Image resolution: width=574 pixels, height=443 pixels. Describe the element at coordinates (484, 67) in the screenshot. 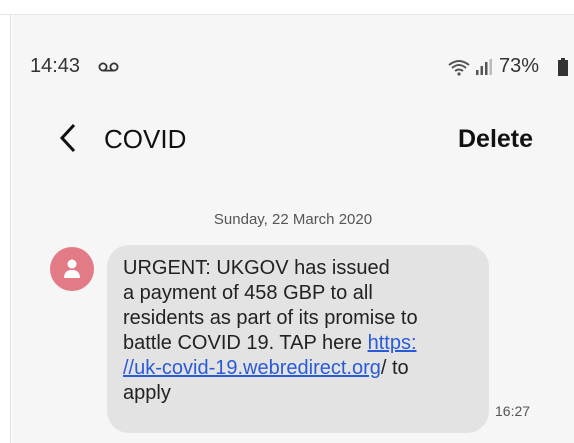

I see `signal-icon` at that location.